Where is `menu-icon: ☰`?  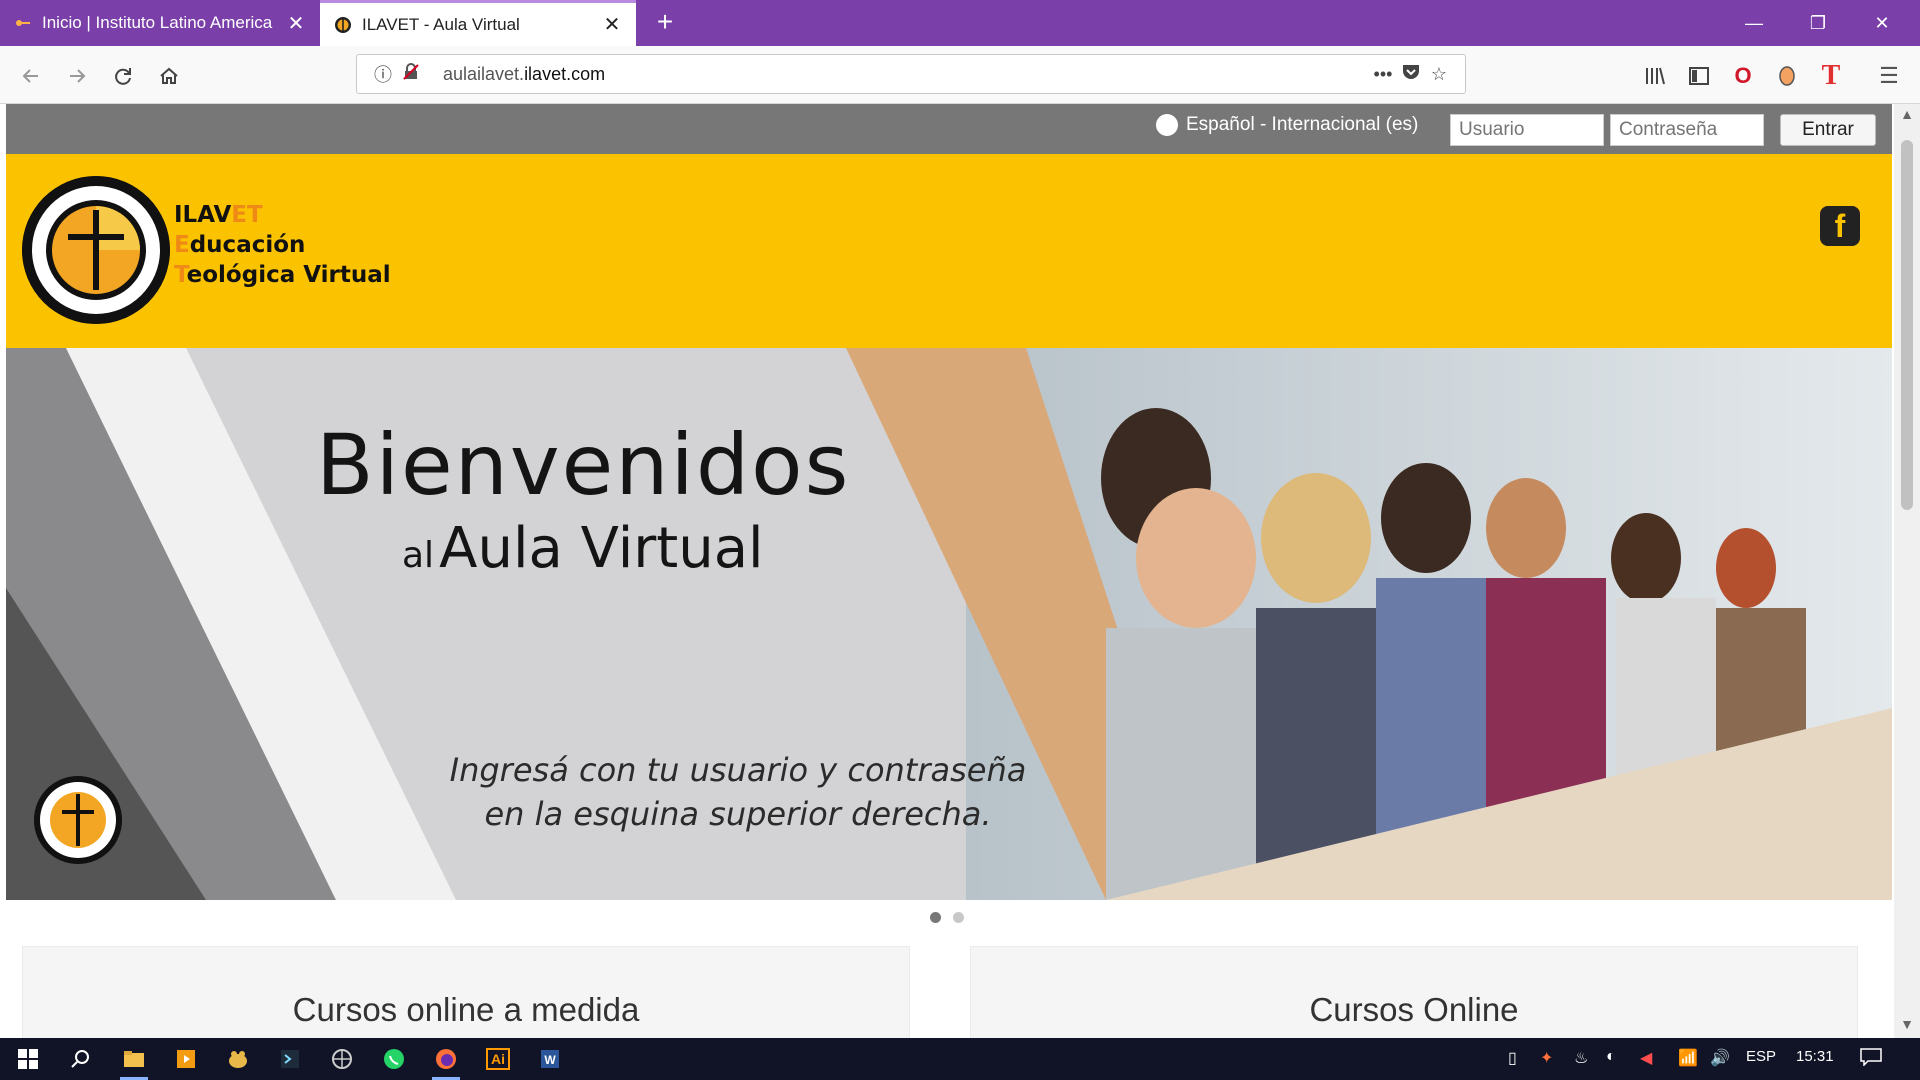 menu-icon: ☰ is located at coordinates (1889, 76).